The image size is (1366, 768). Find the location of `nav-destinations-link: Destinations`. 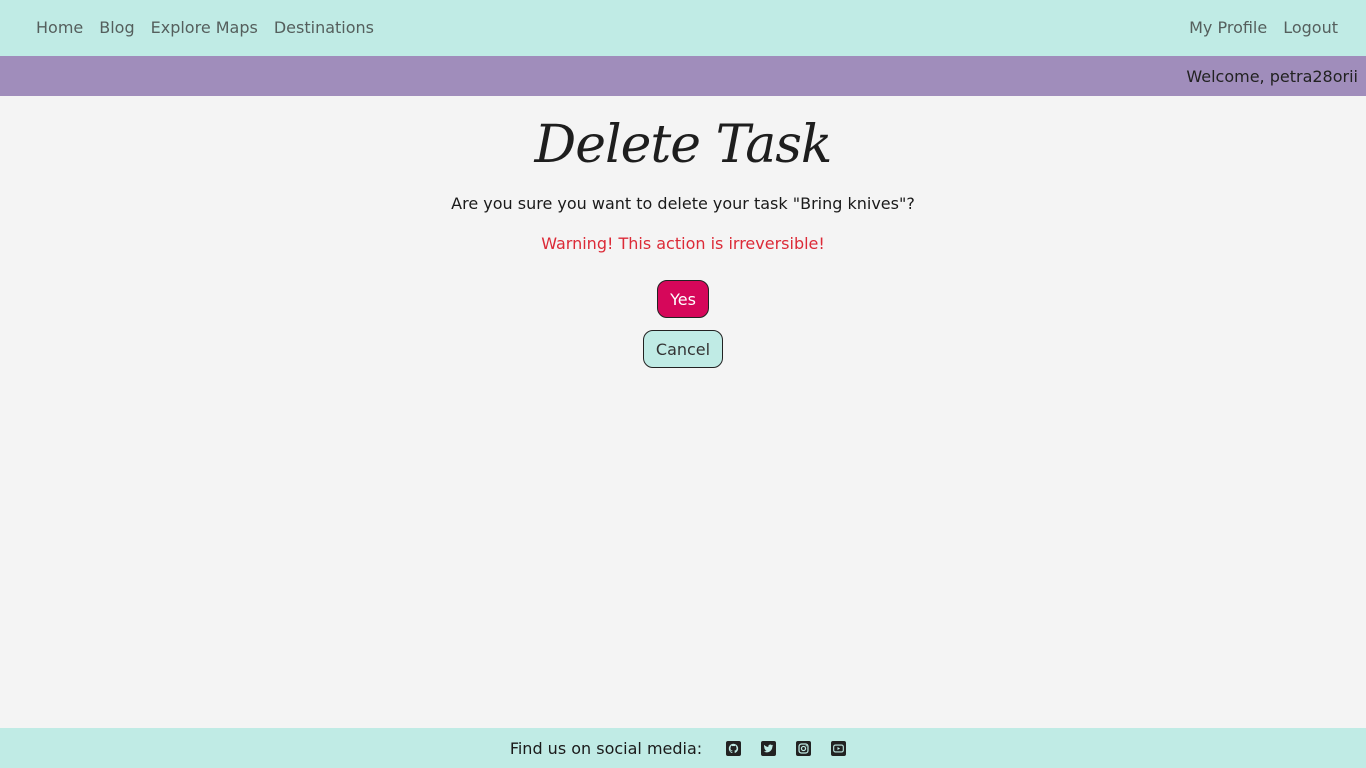

nav-destinations-link: Destinations is located at coordinates (324, 28).